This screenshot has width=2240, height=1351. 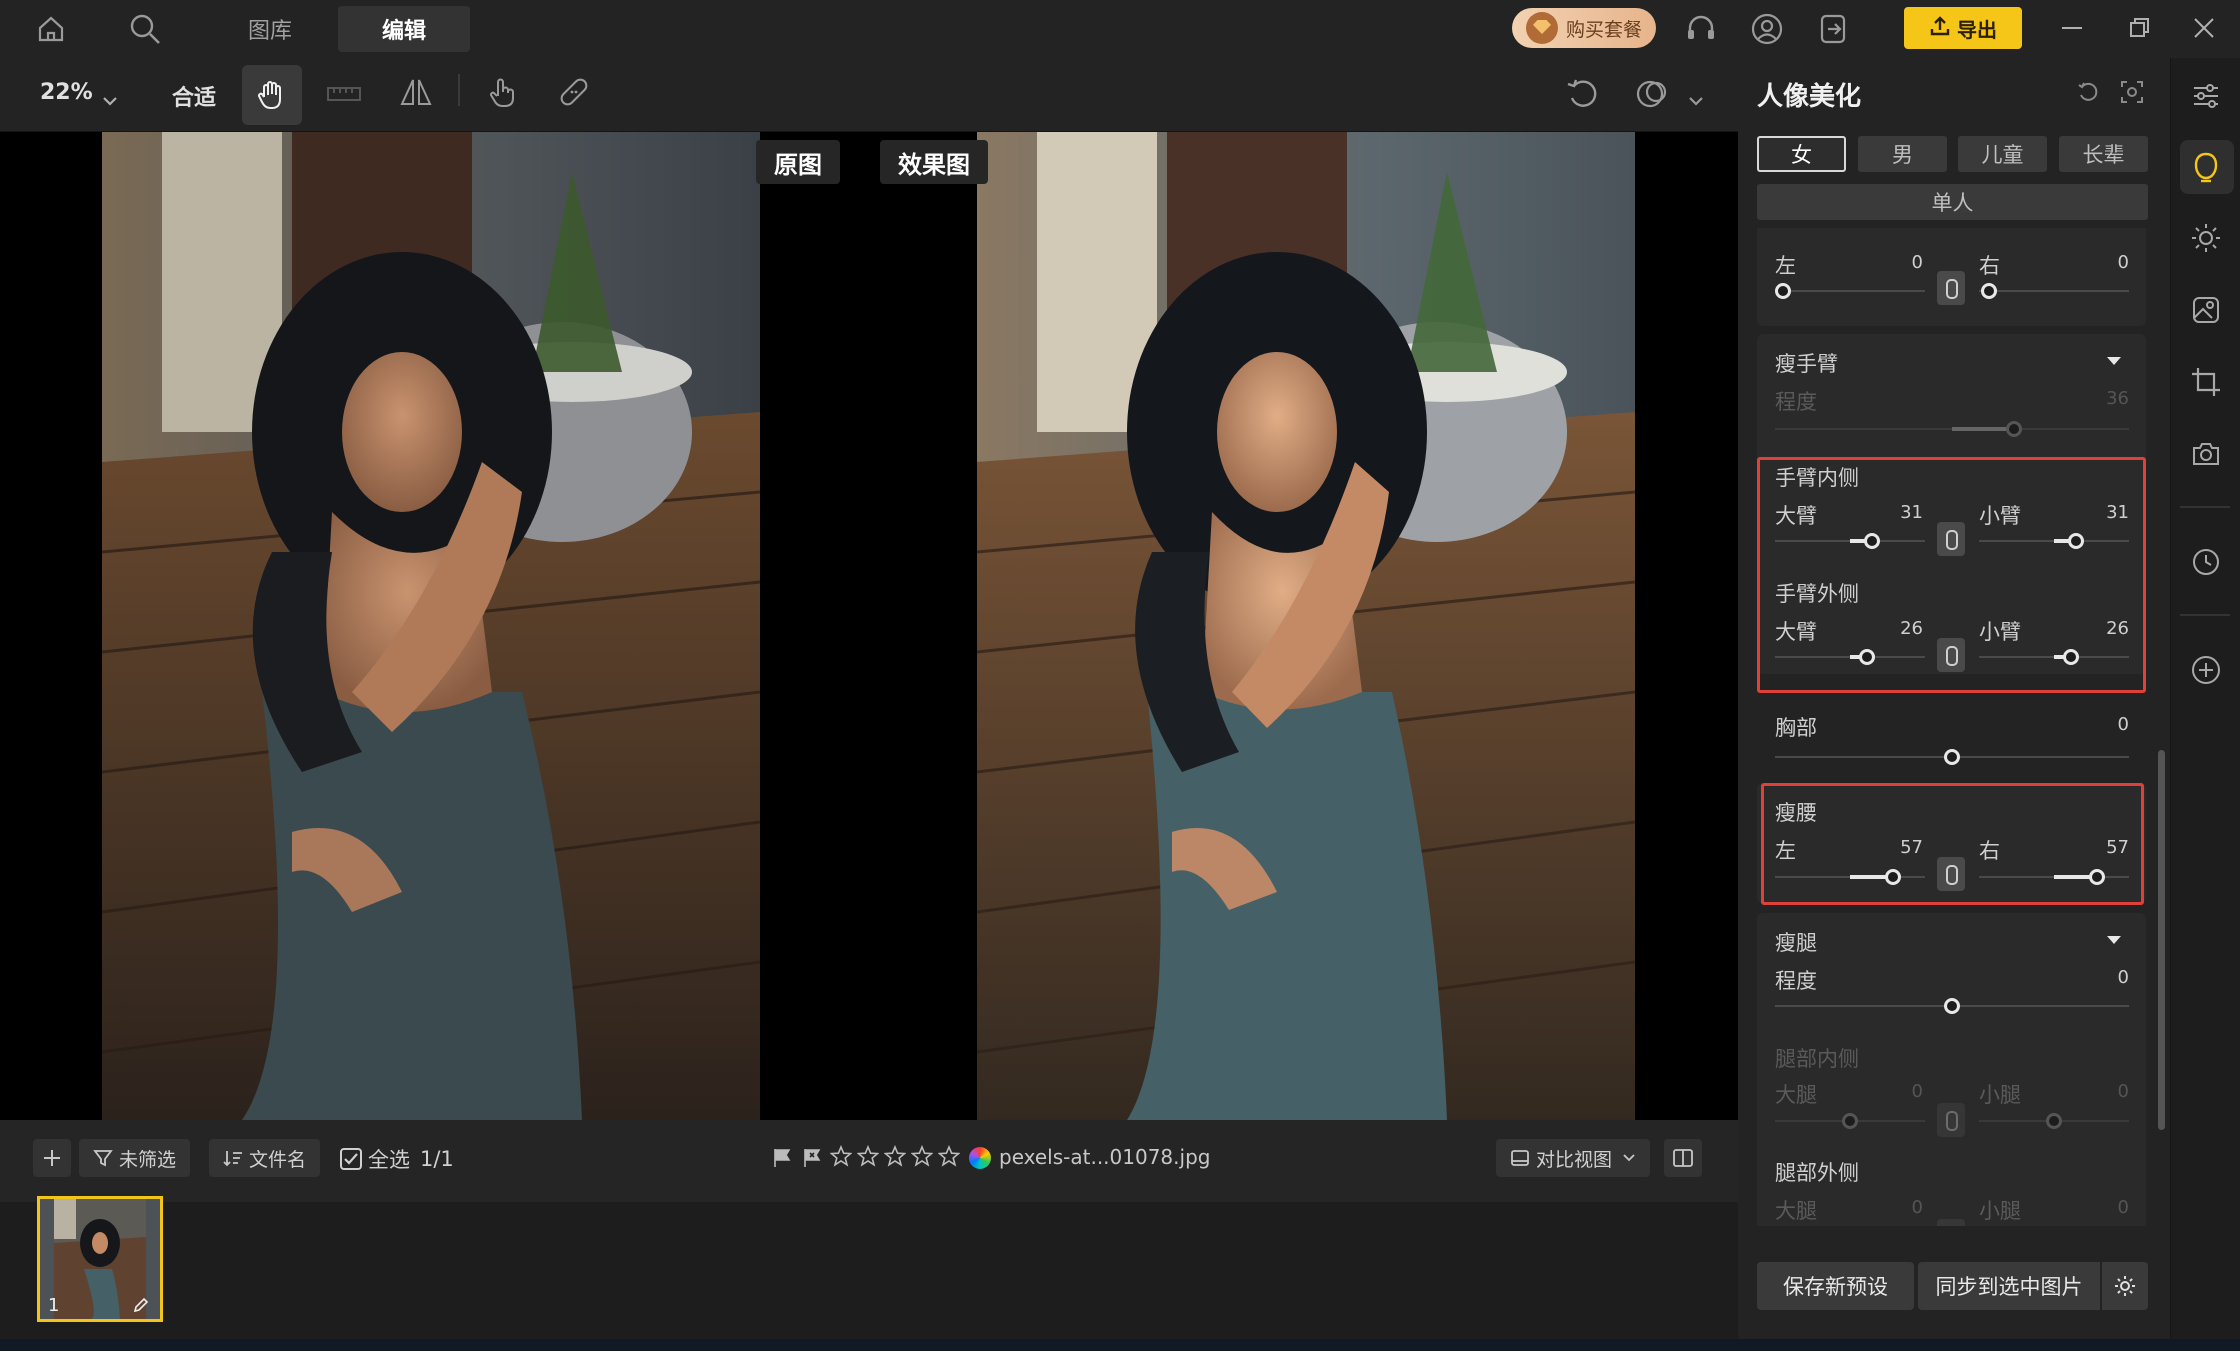 I want to click on legs-title: 瘦腿, so click(x=1796, y=943).